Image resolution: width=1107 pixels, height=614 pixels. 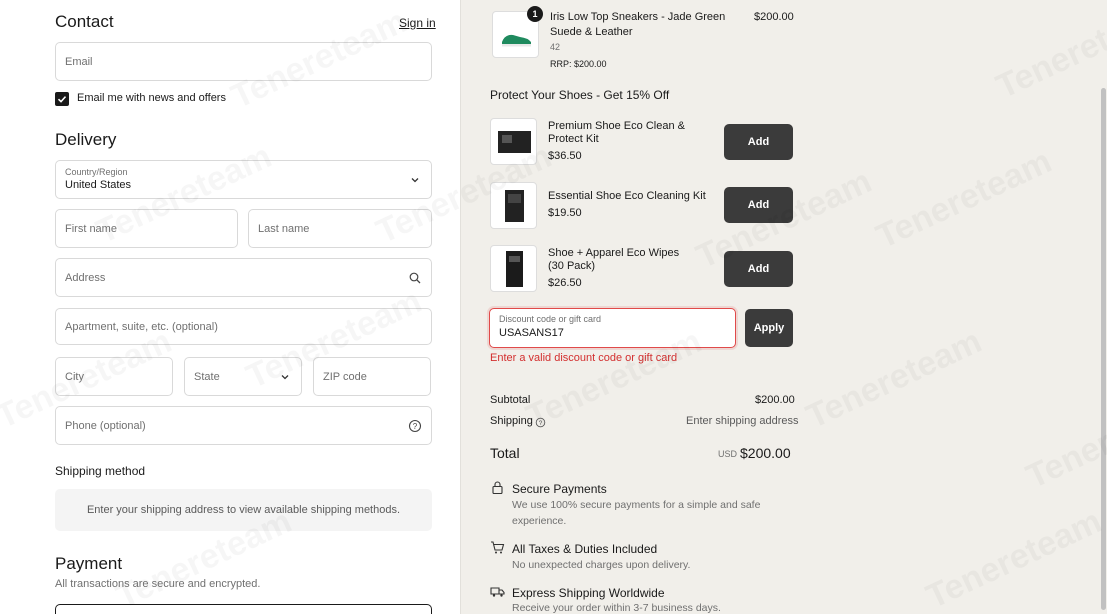 What do you see at coordinates (614, 253) in the screenshot?
I see `upsell-item-name: Shoe + Apparel Eco Wipes` at bounding box center [614, 253].